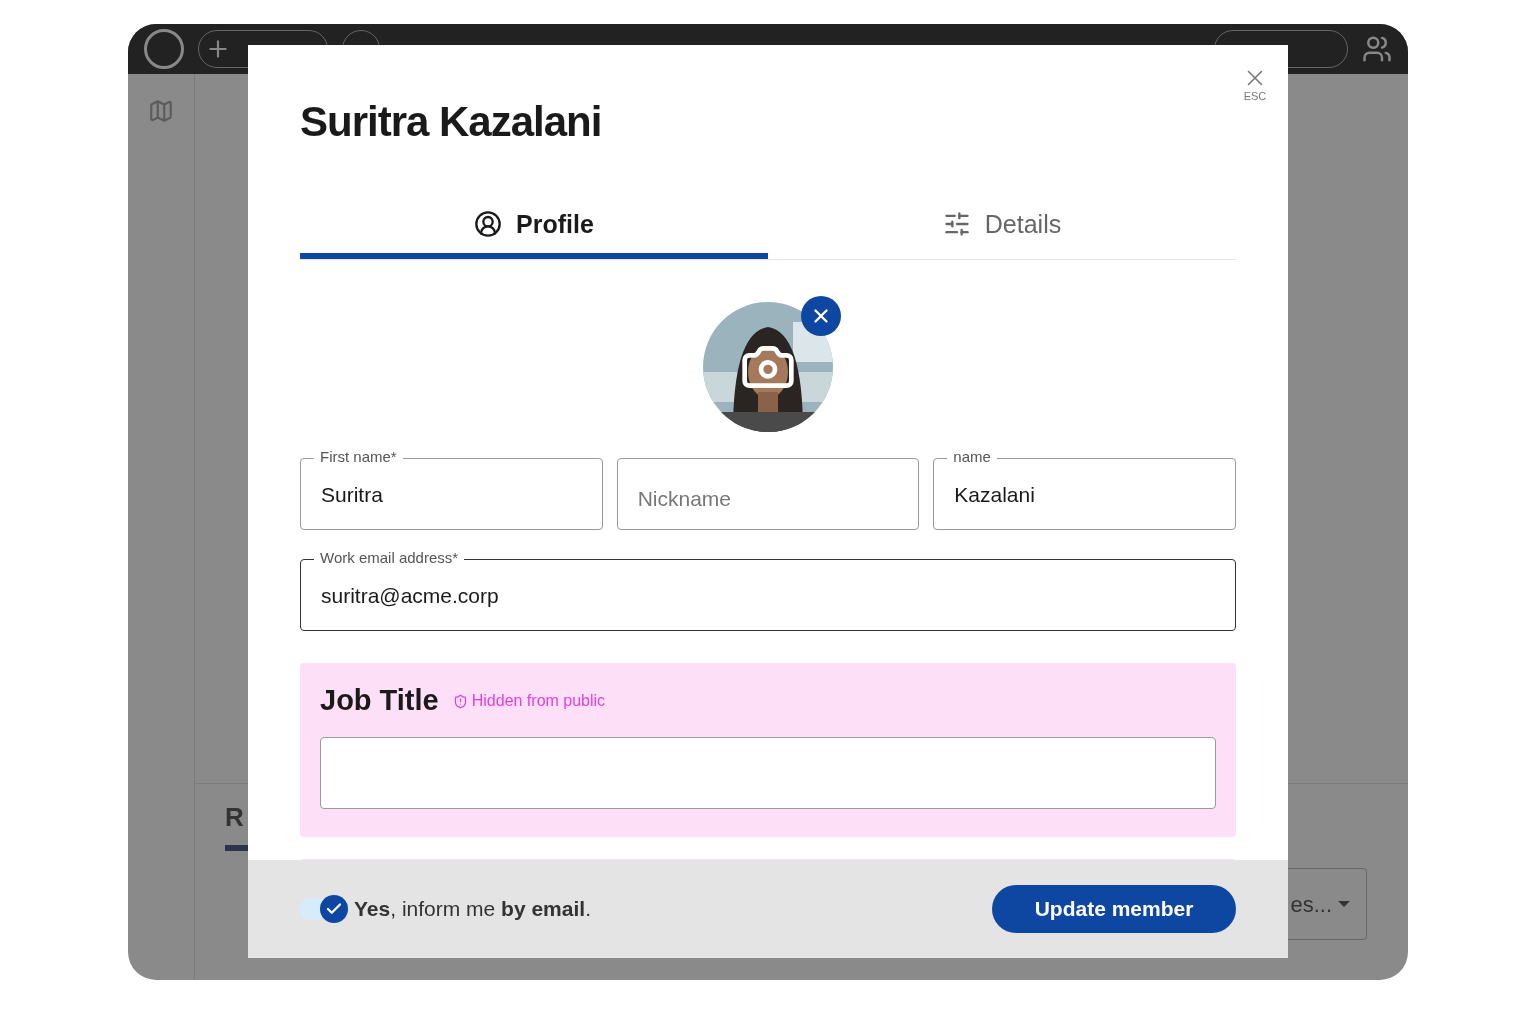 This screenshot has width=1536, height=1020. What do you see at coordinates (324, 909) in the screenshot?
I see `notify-toggle` at bounding box center [324, 909].